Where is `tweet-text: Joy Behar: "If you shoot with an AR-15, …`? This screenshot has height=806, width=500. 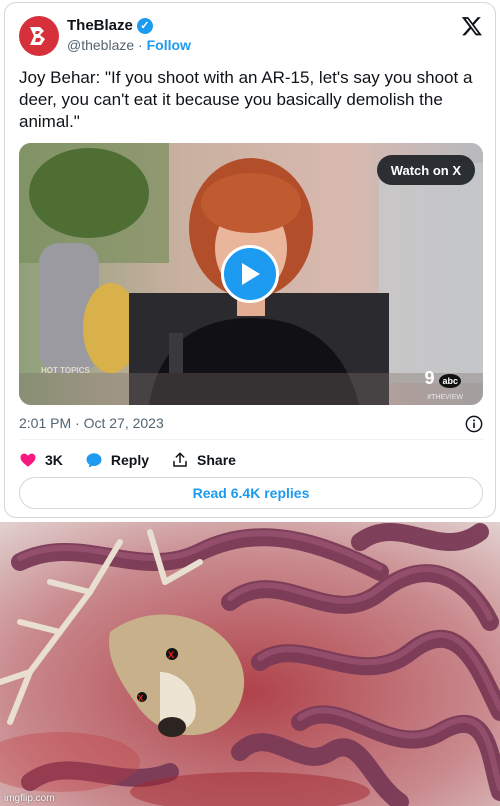 tweet-text: Joy Behar: "If you shoot with an AR-15, … is located at coordinates (246, 99).